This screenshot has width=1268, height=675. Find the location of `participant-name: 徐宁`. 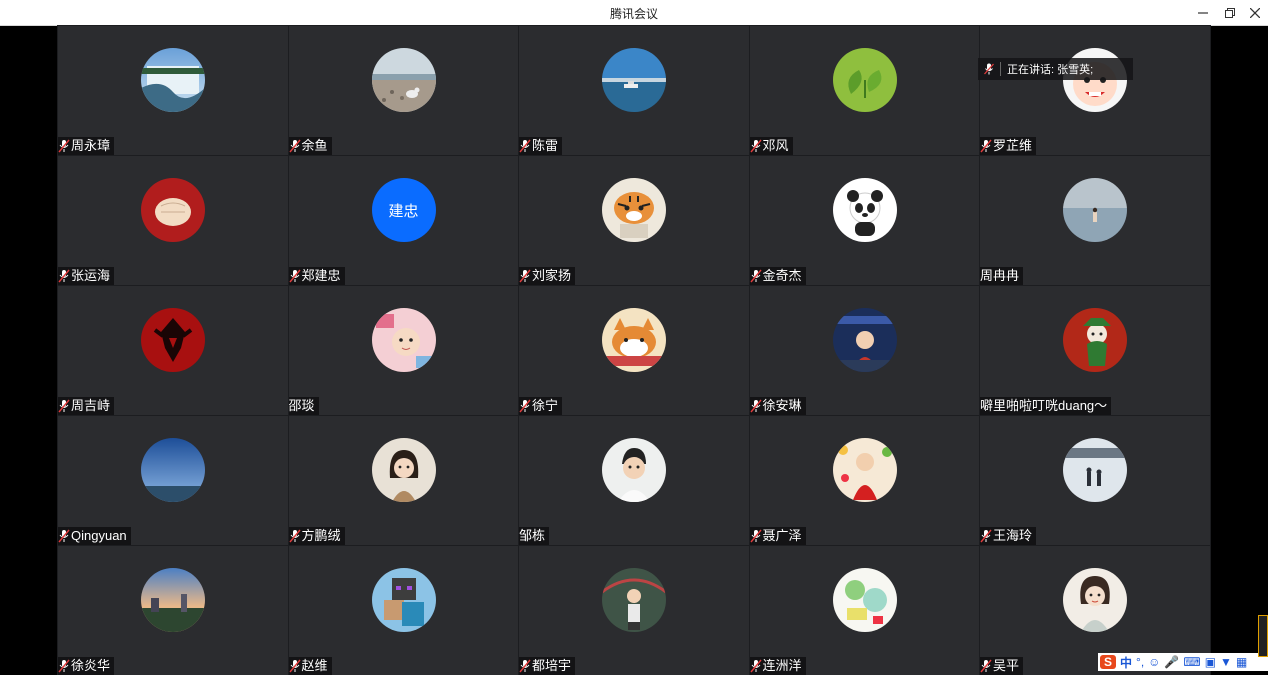

participant-name: 徐宁 is located at coordinates (545, 405).